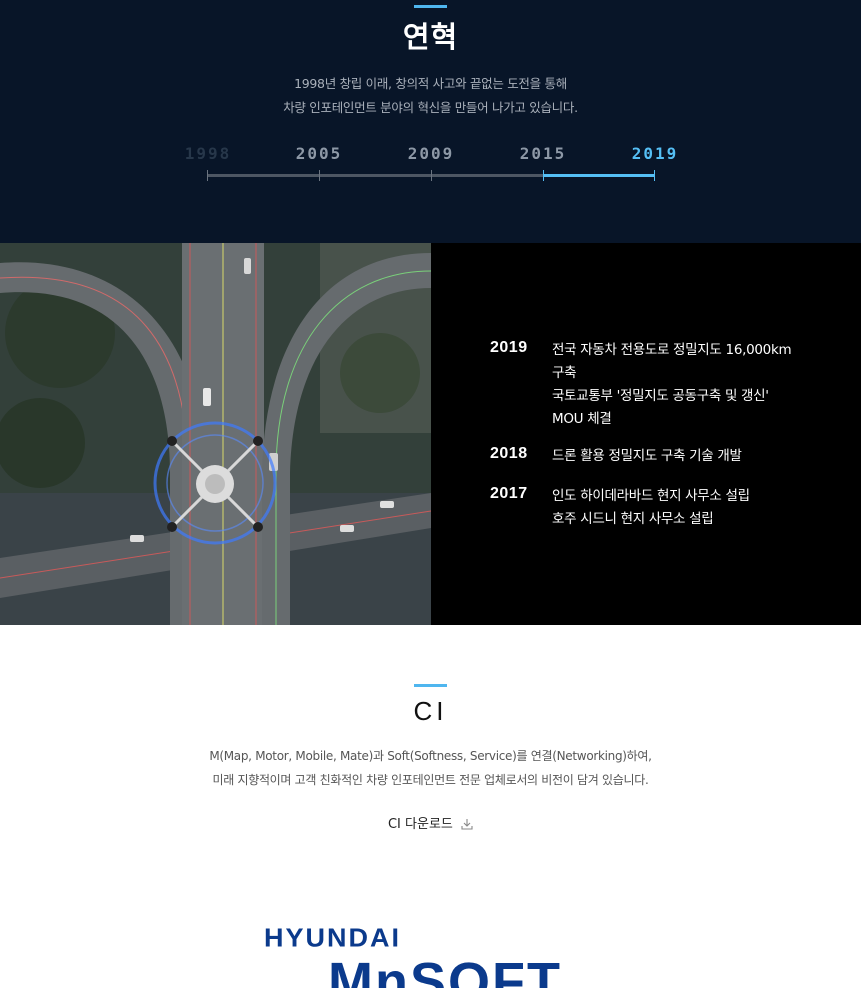 The width and height of the screenshot is (861, 988). I want to click on ci-download-label: CI 다운로드, so click(420, 824).